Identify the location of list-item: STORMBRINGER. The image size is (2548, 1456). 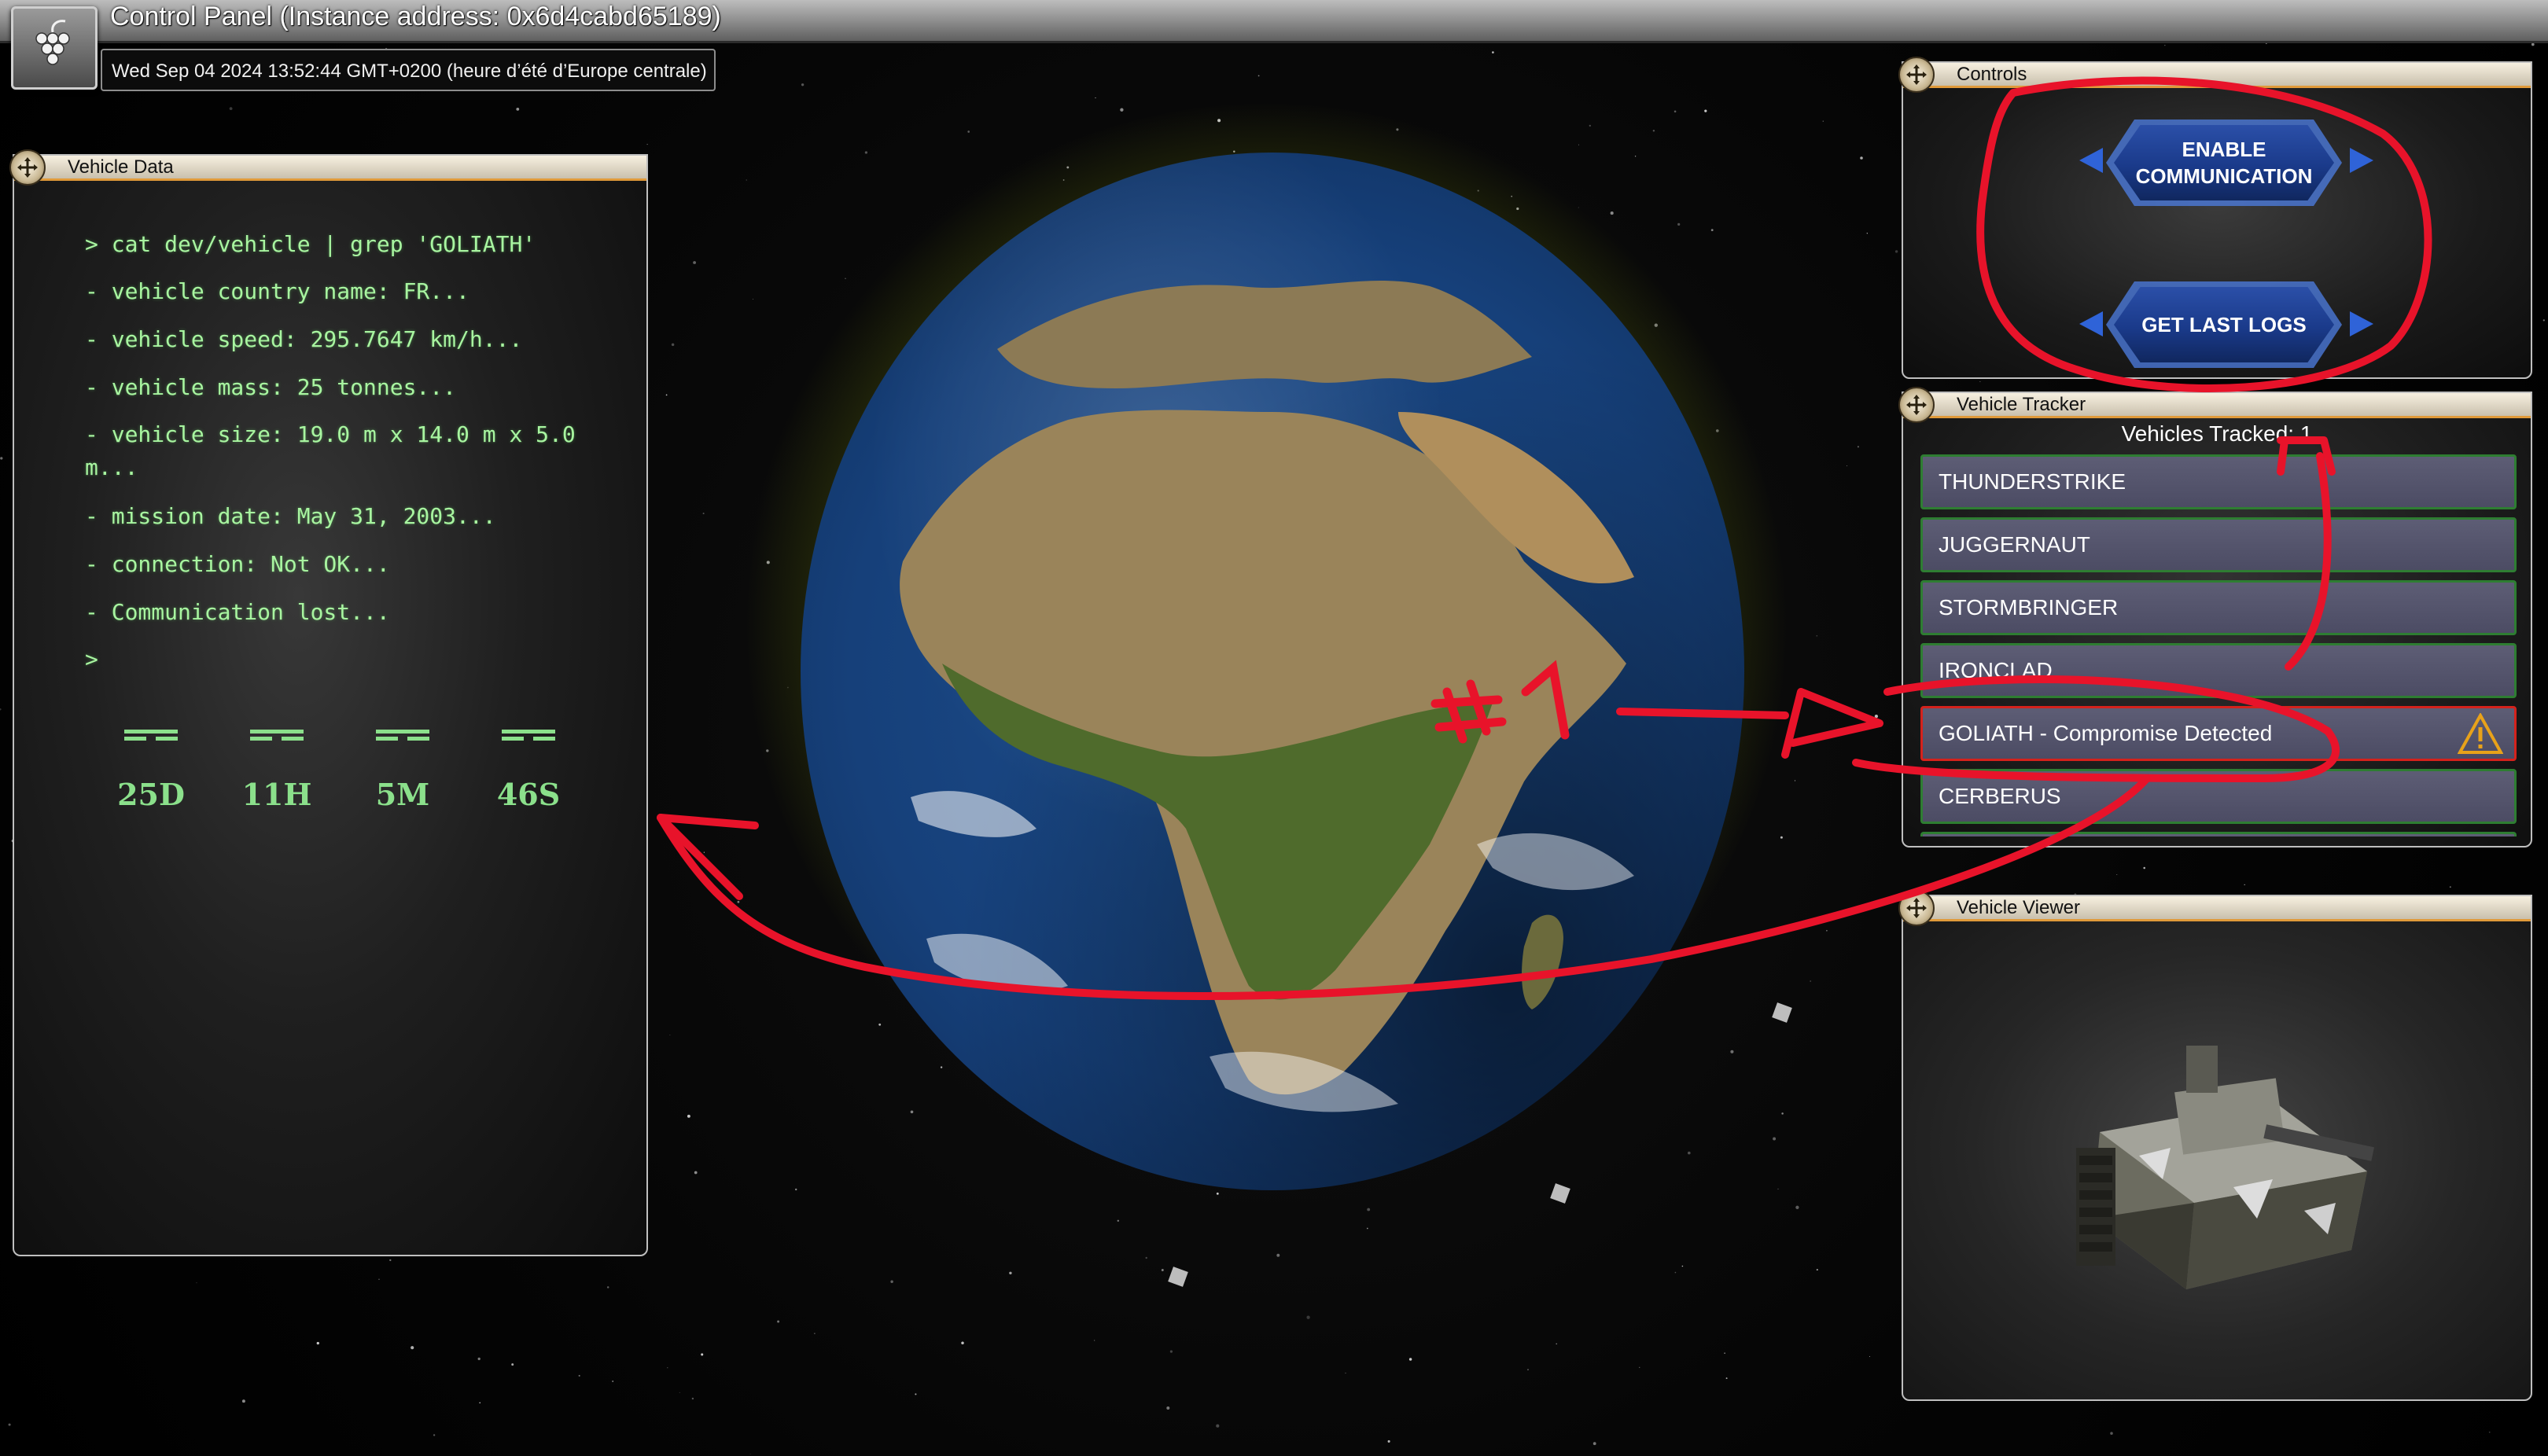
(2218, 607).